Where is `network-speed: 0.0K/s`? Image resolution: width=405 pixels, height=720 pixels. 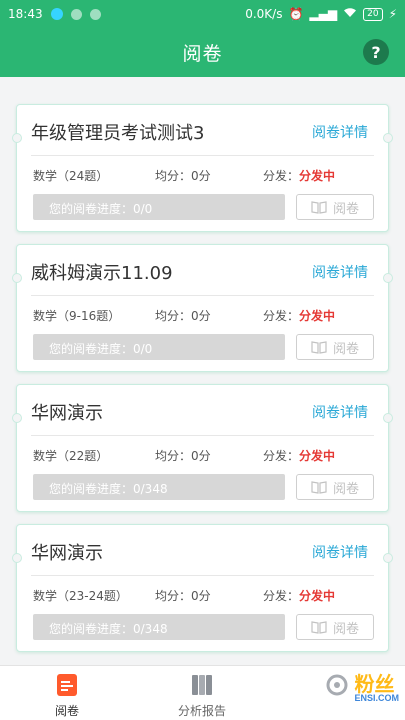 network-speed: 0.0K/s is located at coordinates (264, 14).